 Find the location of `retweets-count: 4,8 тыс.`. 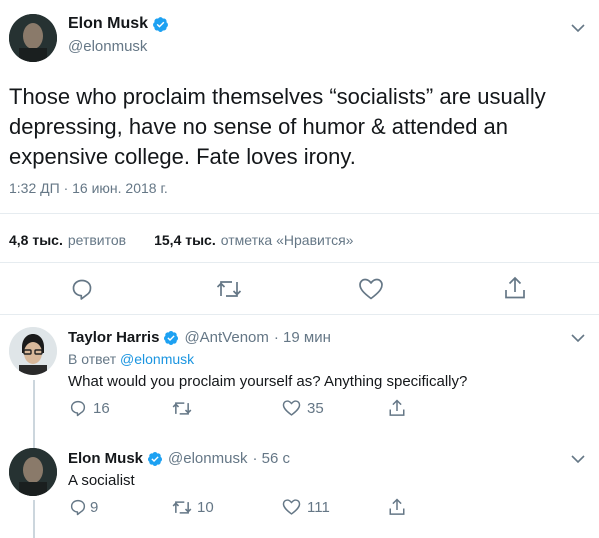

retweets-count: 4,8 тыс. is located at coordinates (36, 240).